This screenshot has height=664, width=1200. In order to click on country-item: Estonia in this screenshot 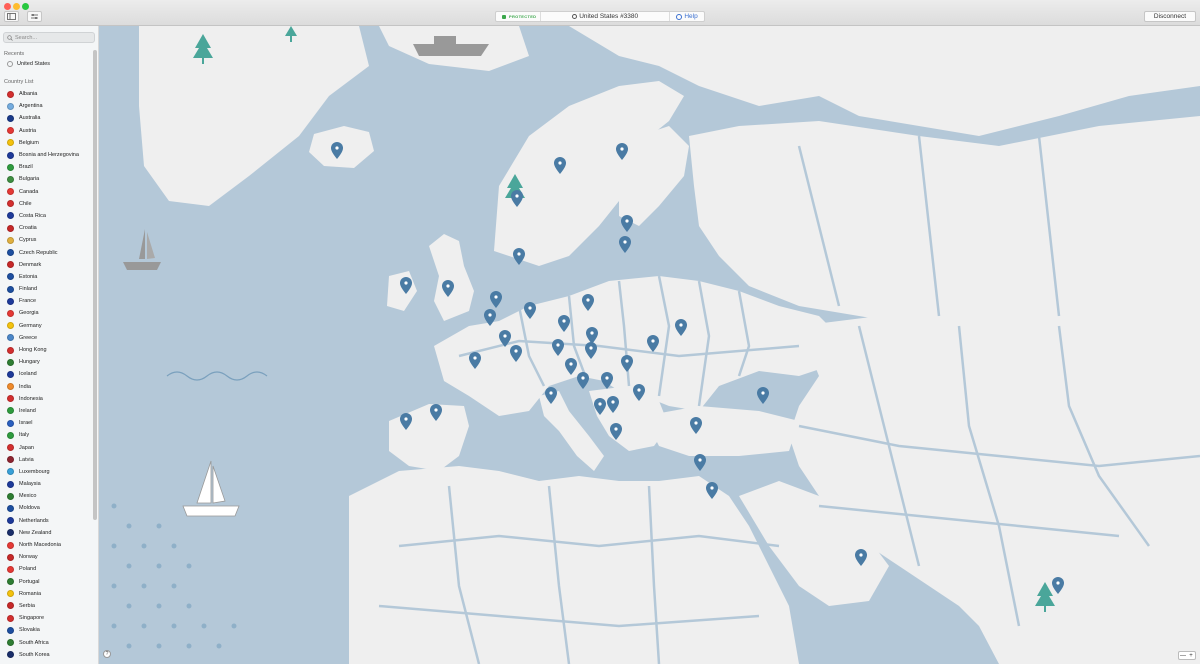, I will do `click(49, 277)`.